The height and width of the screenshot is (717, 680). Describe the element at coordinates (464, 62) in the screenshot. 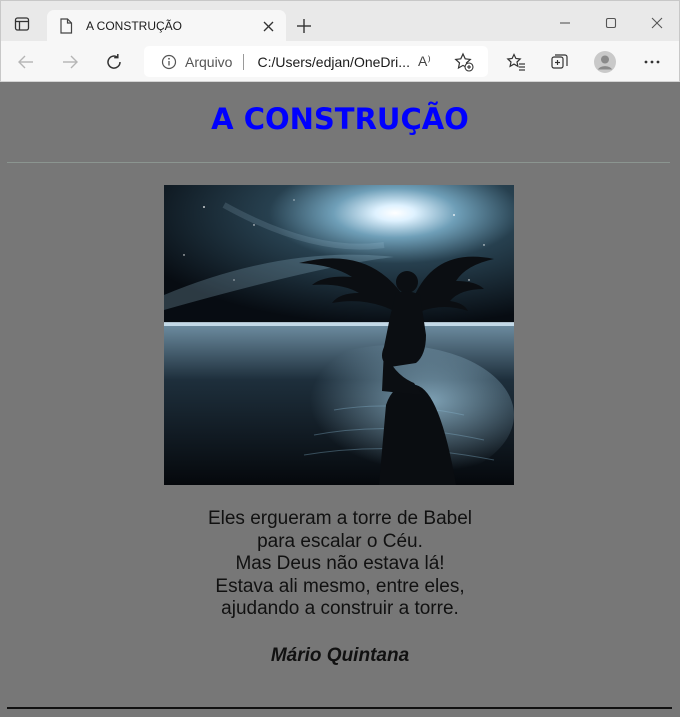

I see `add-favorite-icon` at that location.